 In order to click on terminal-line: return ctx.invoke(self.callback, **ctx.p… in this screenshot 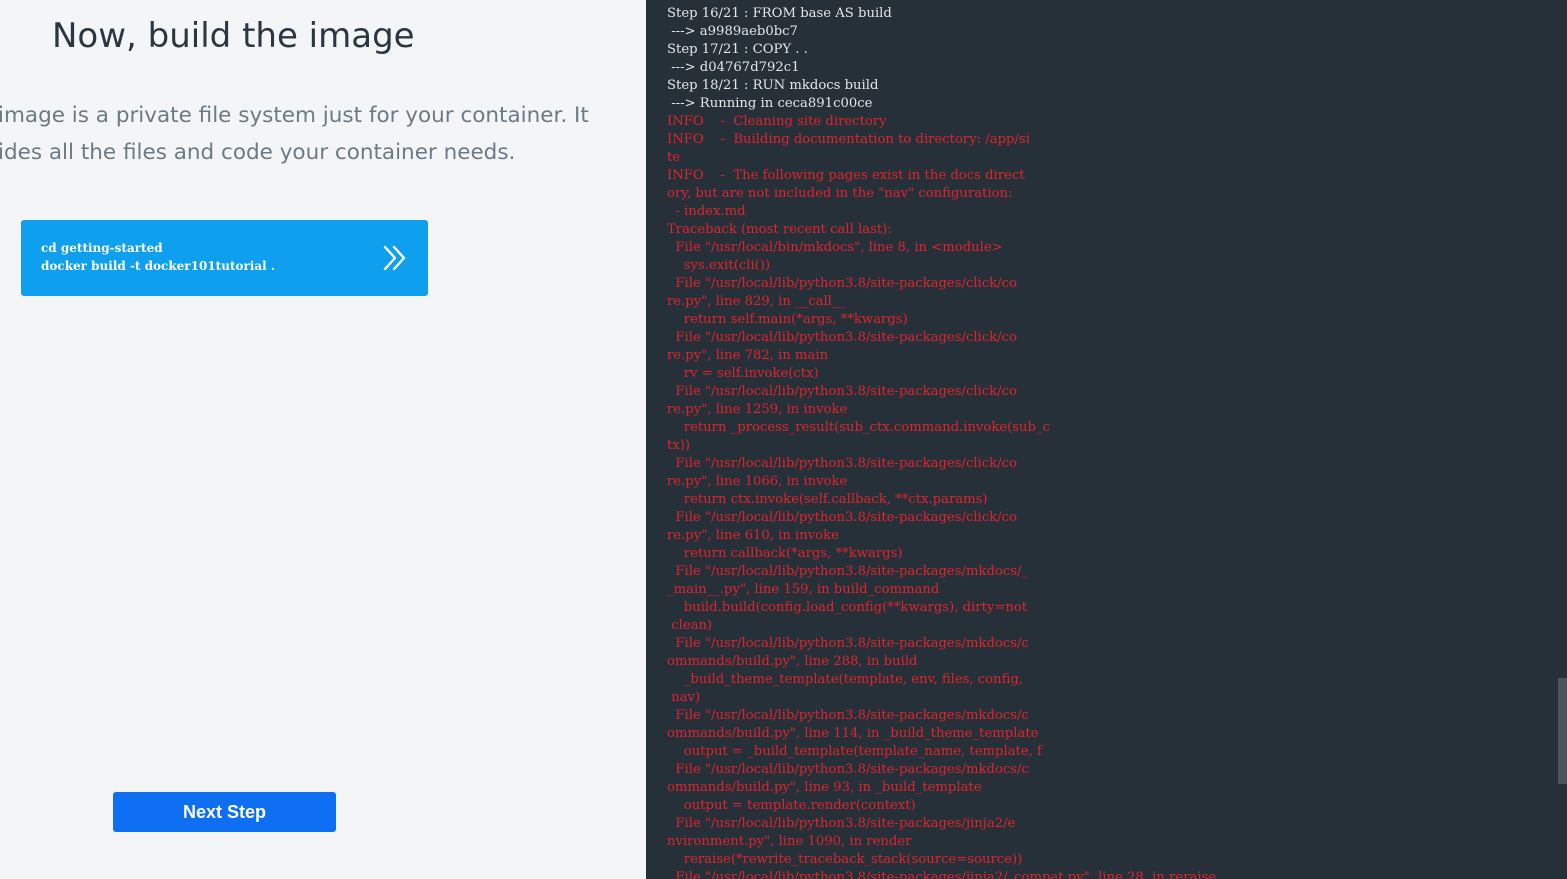, I will do `click(827, 499)`.